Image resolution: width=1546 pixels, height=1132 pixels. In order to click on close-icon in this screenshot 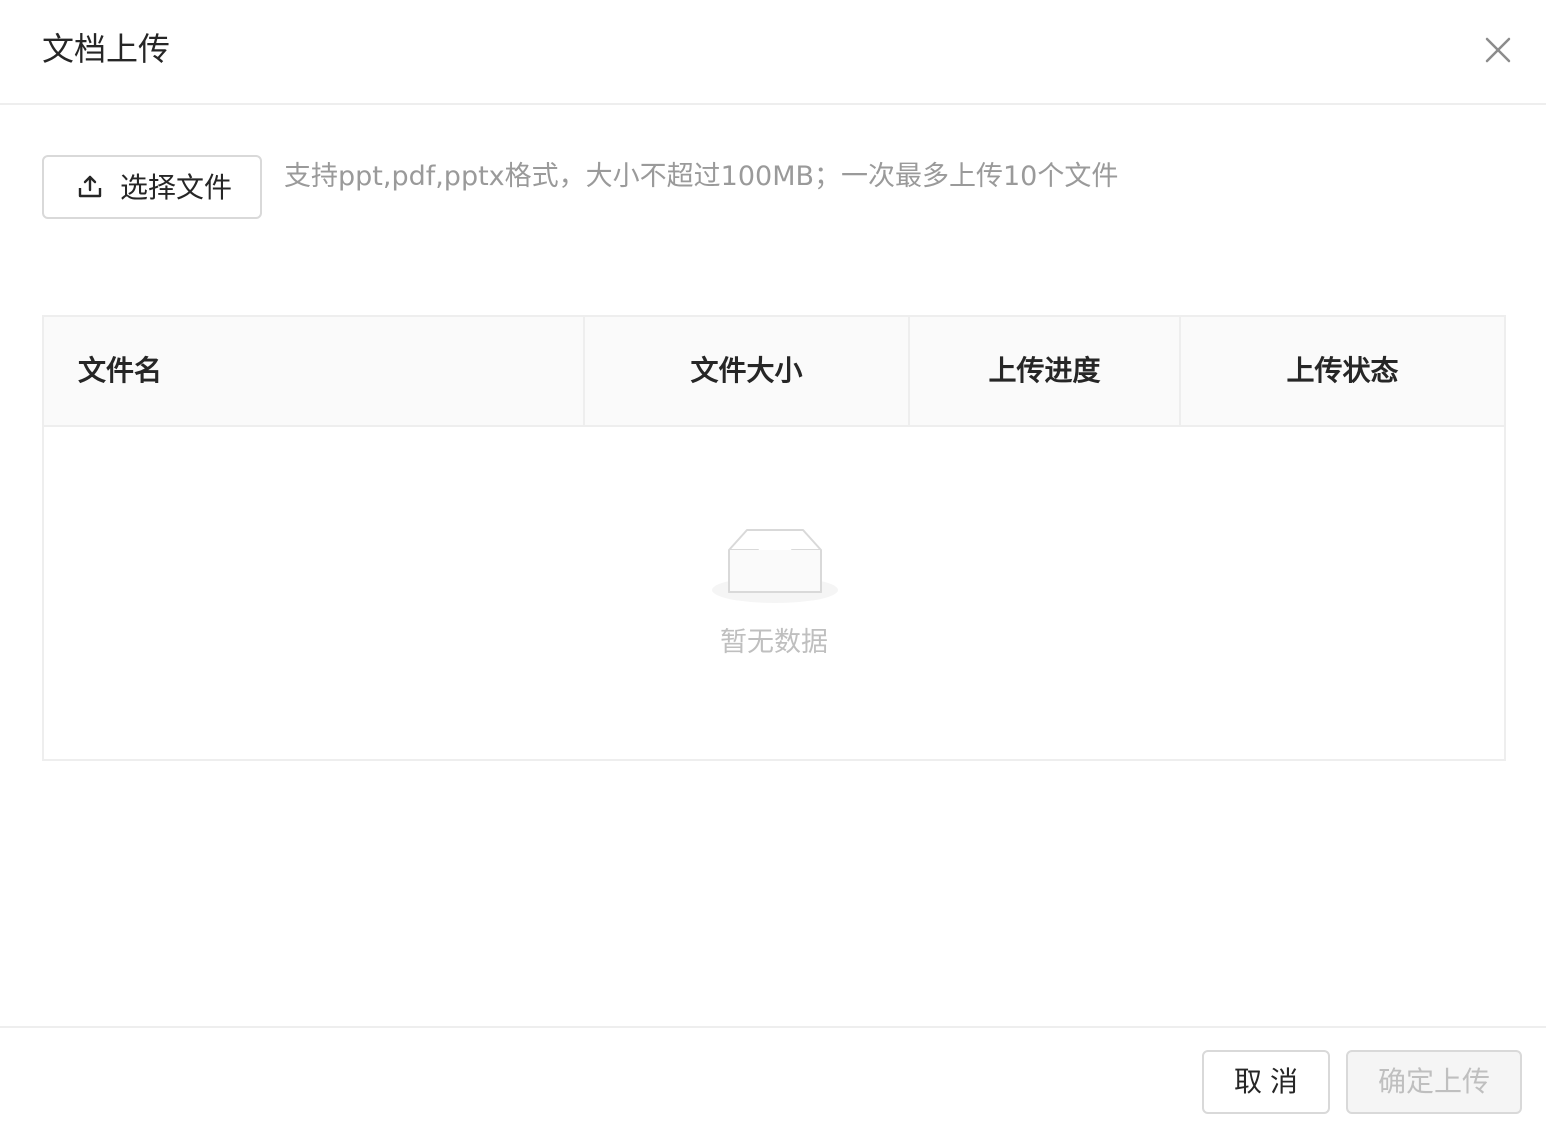, I will do `click(1498, 50)`.